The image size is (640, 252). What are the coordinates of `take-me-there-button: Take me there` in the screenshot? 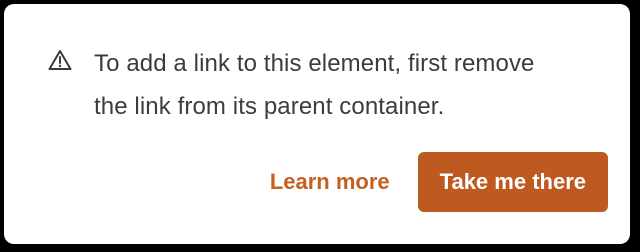 It's located at (512, 182).